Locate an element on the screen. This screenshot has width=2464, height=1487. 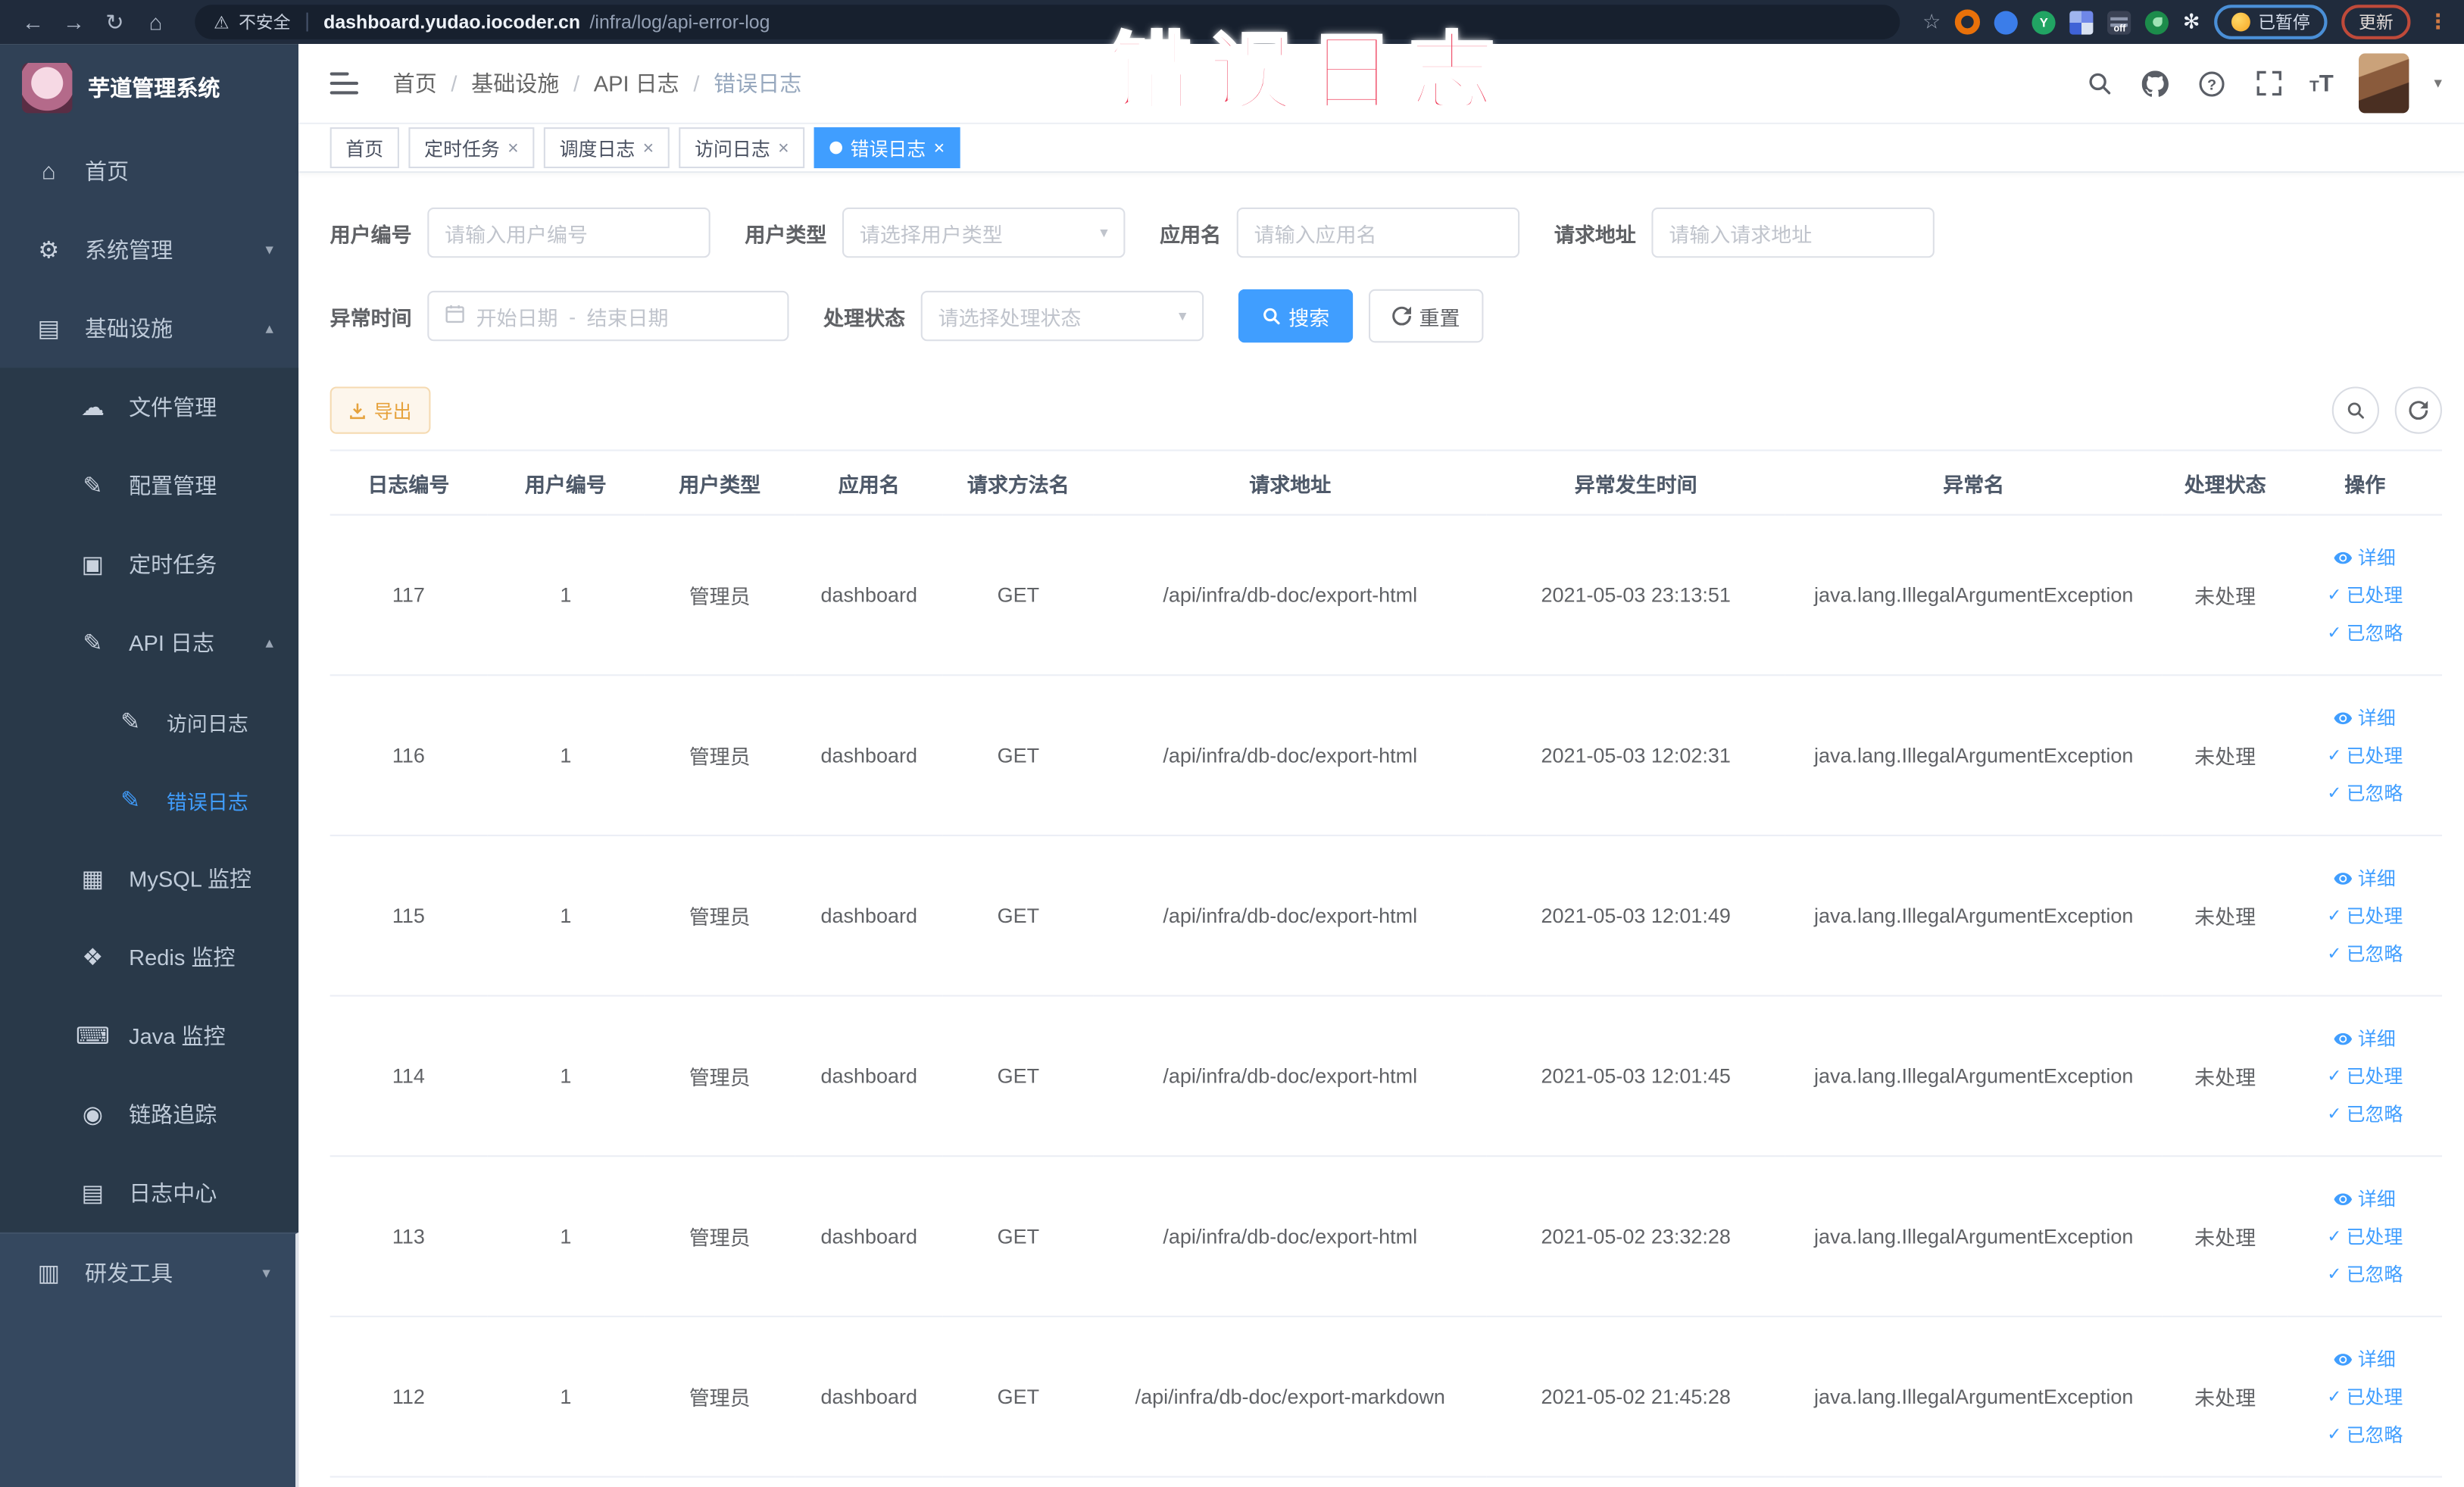
sidebar-item-cron-jobs: ▣ 定时任务 is located at coordinates (149, 564).